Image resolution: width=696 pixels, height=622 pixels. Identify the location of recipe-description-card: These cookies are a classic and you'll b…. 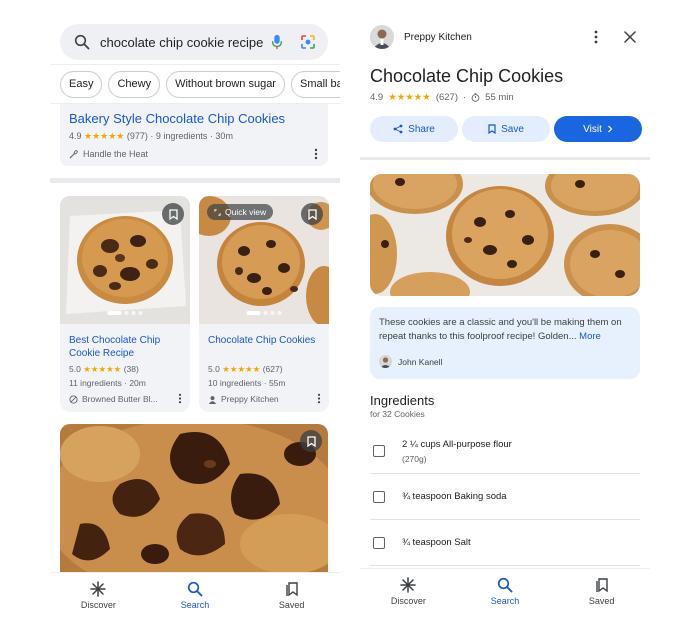
(505, 343).